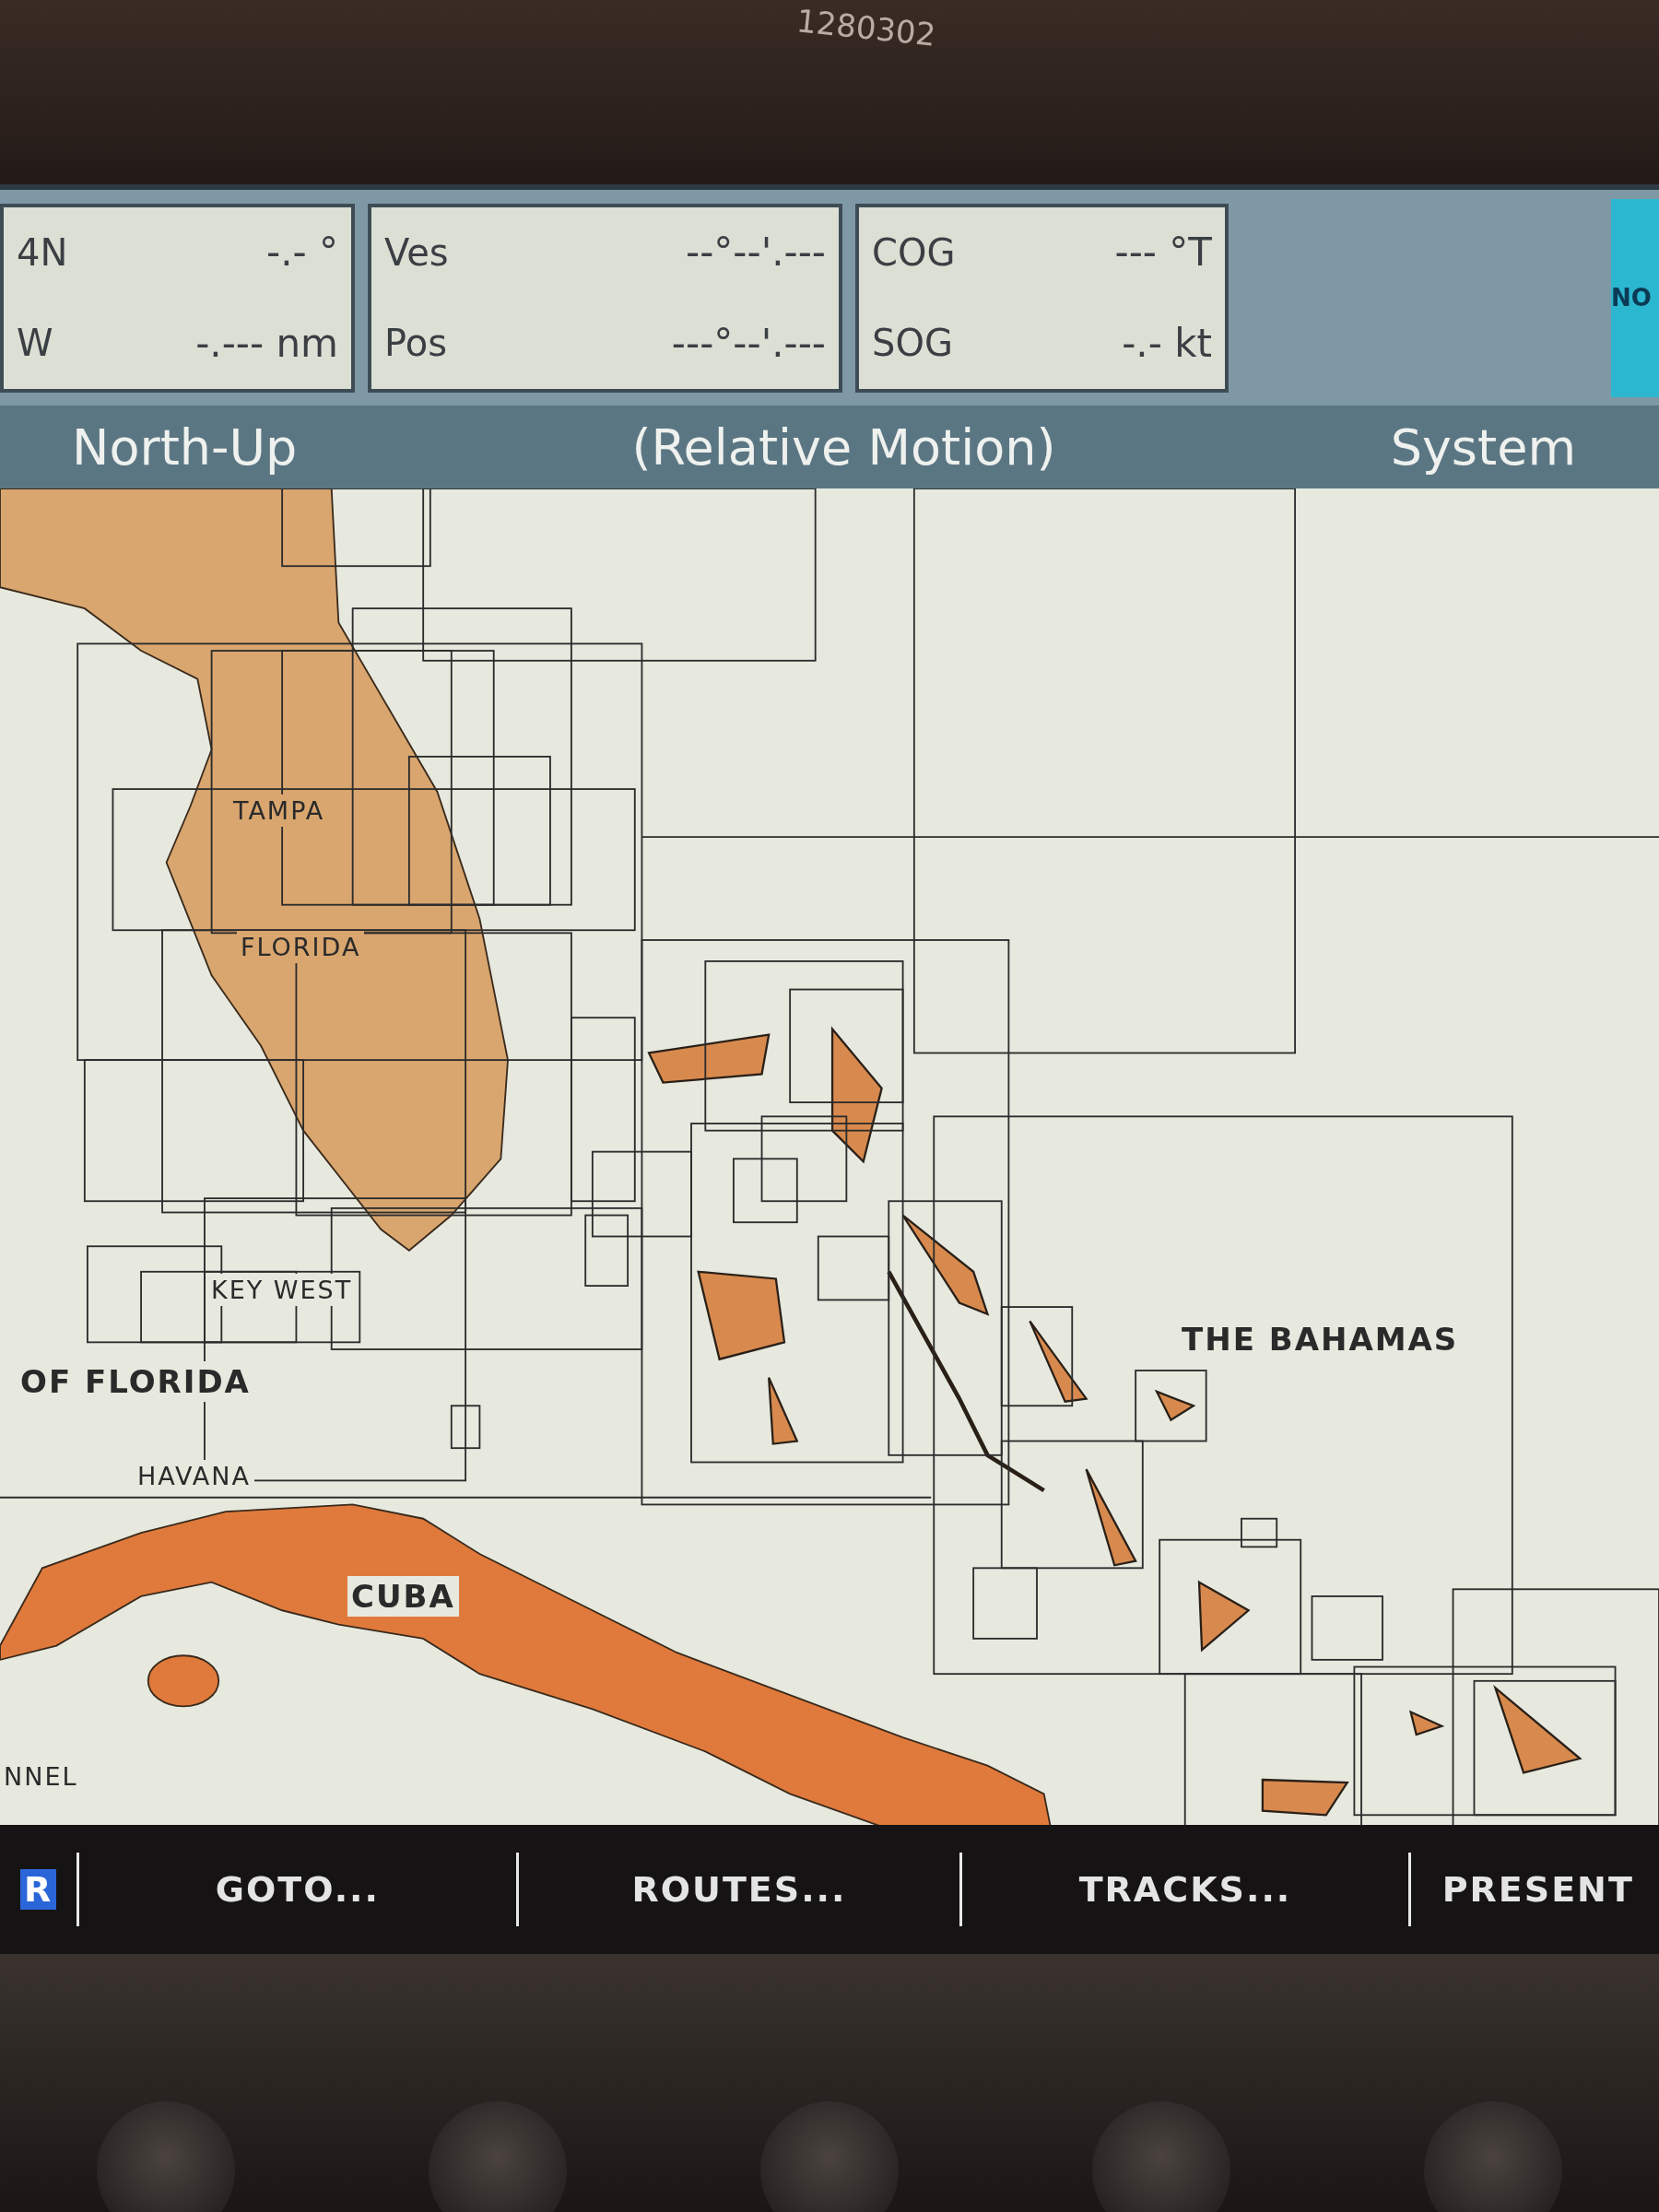 The width and height of the screenshot is (1659, 2212). I want to click on soft-key: R, so click(38, 1889).